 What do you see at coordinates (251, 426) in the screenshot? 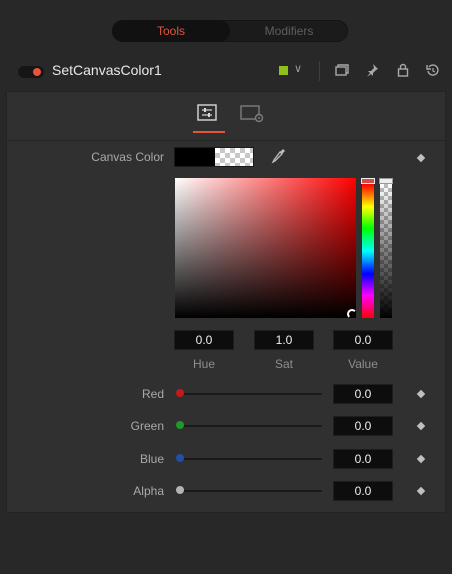
I see `green-slider-track` at bounding box center [251, 426].